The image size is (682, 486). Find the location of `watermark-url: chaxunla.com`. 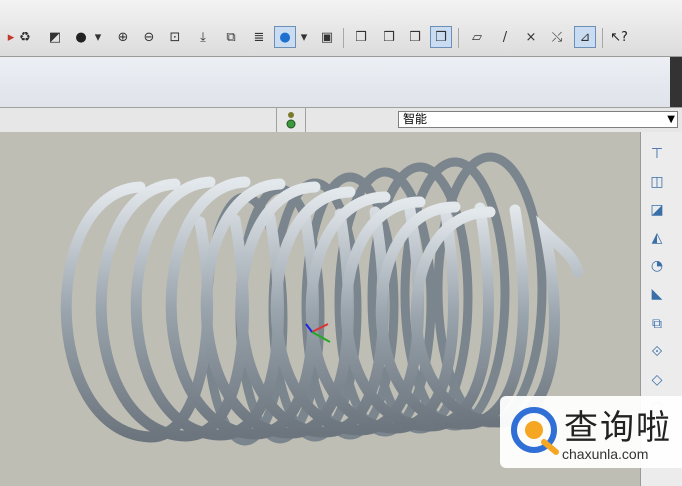

watermark-url: chaxunla.com is located at coordinates (605, 454).